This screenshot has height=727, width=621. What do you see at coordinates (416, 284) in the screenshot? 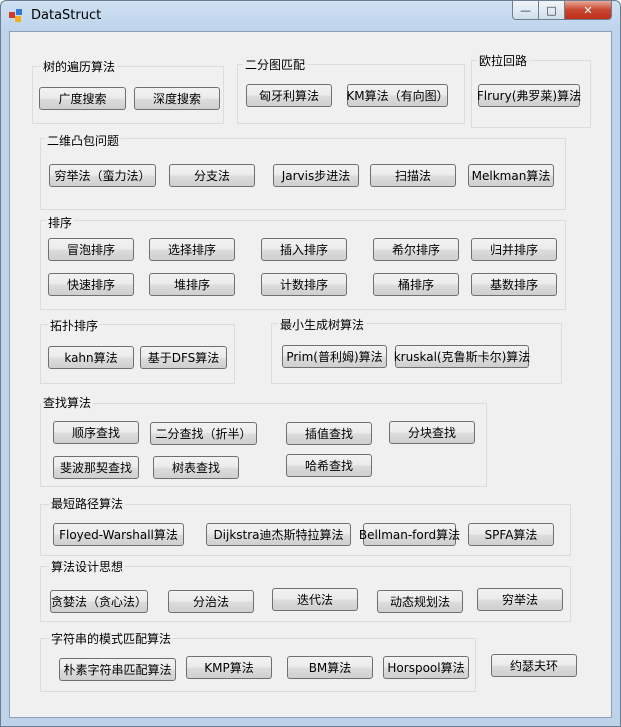
I see `bucket-sort-button: 桶排序` at bounding box center [416, 284].